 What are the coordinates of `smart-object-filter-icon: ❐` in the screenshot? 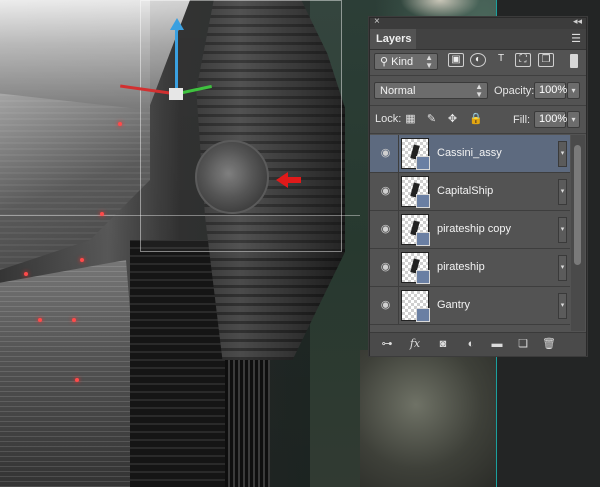 It's located at (546, 60).